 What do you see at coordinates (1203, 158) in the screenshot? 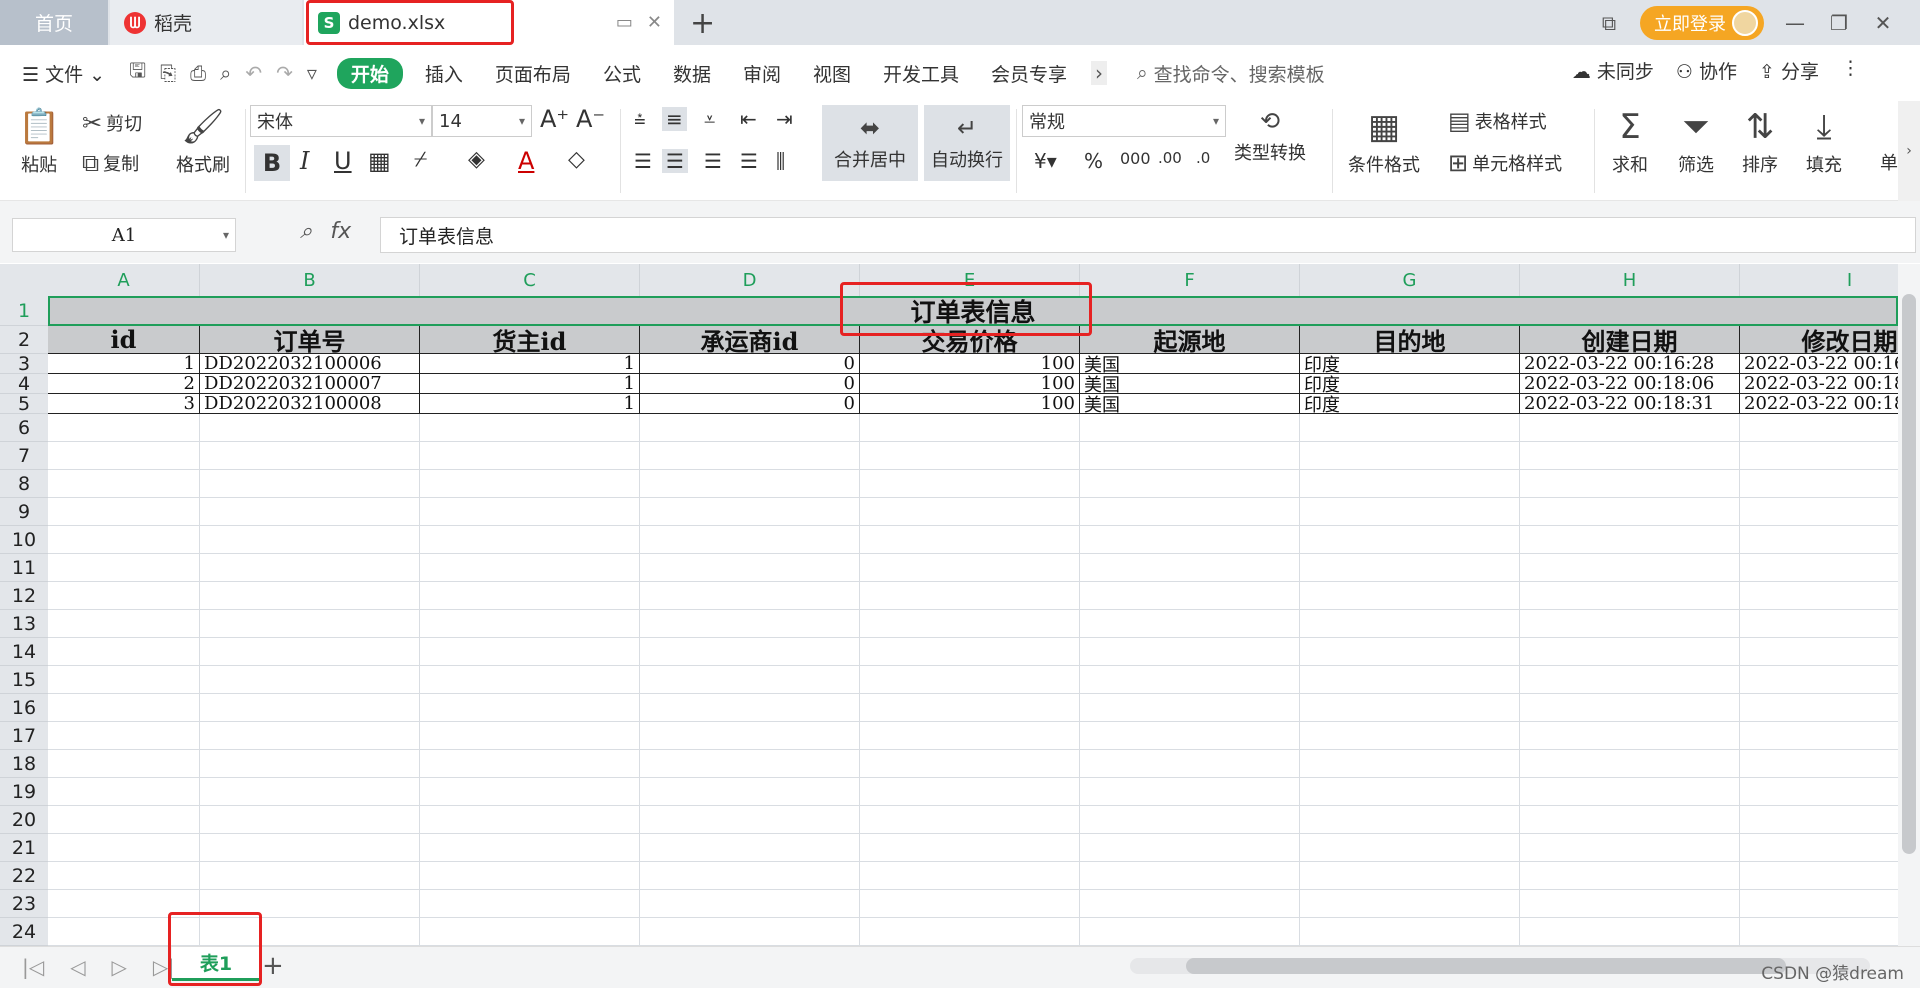
I see `decrease-decimal-icon: .0` at bounding box center [1203, 158].